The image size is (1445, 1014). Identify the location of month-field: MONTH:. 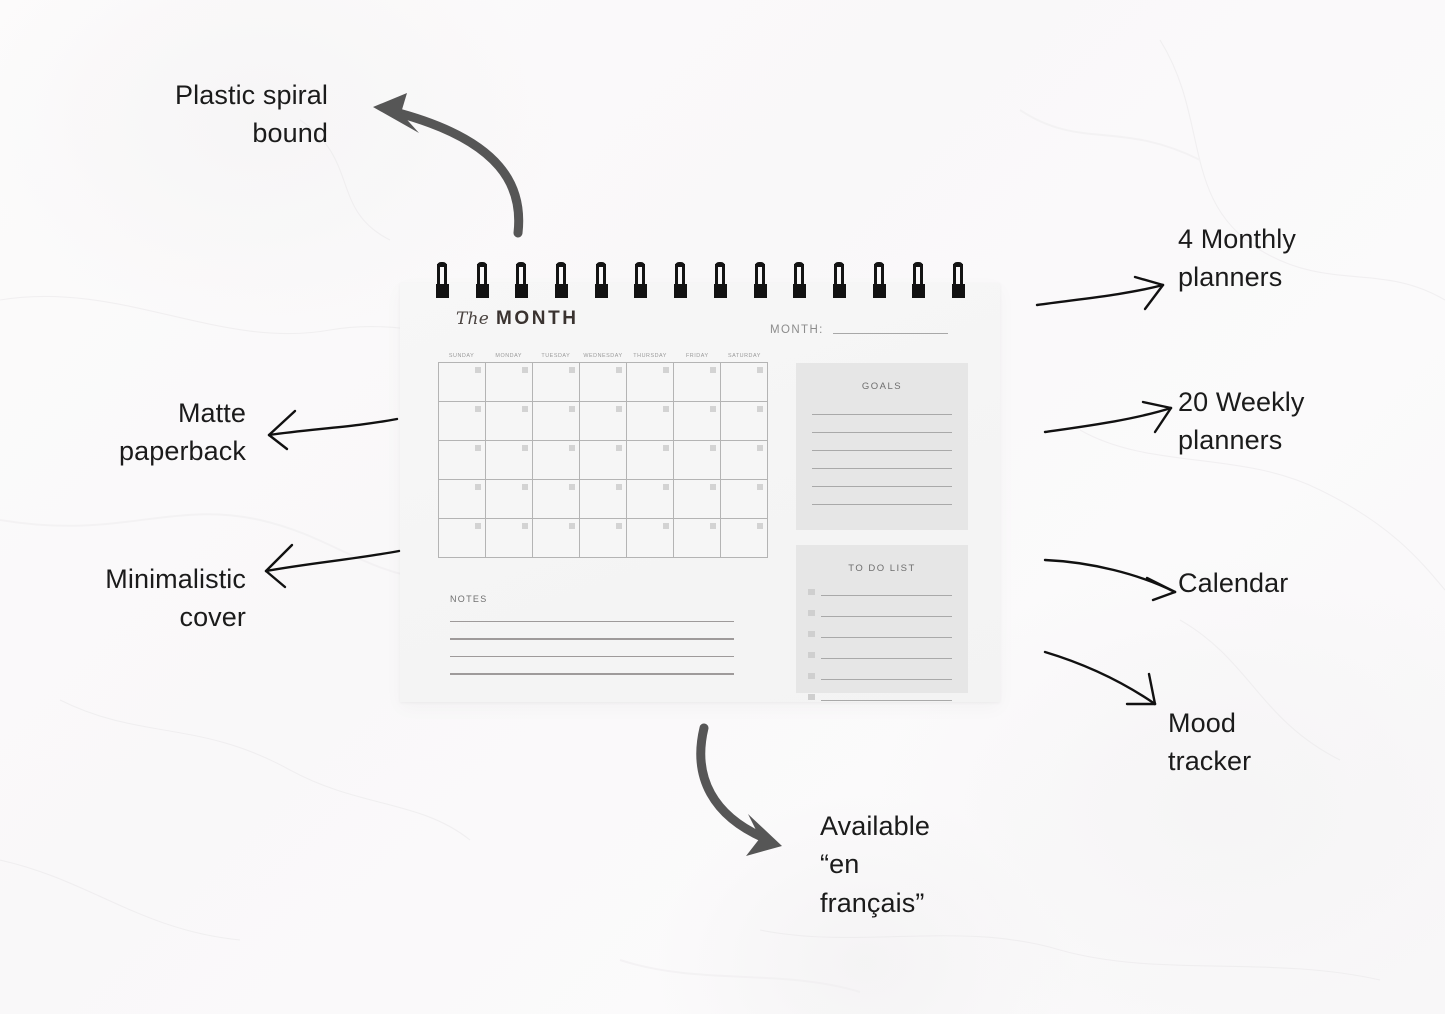
(859, 330).